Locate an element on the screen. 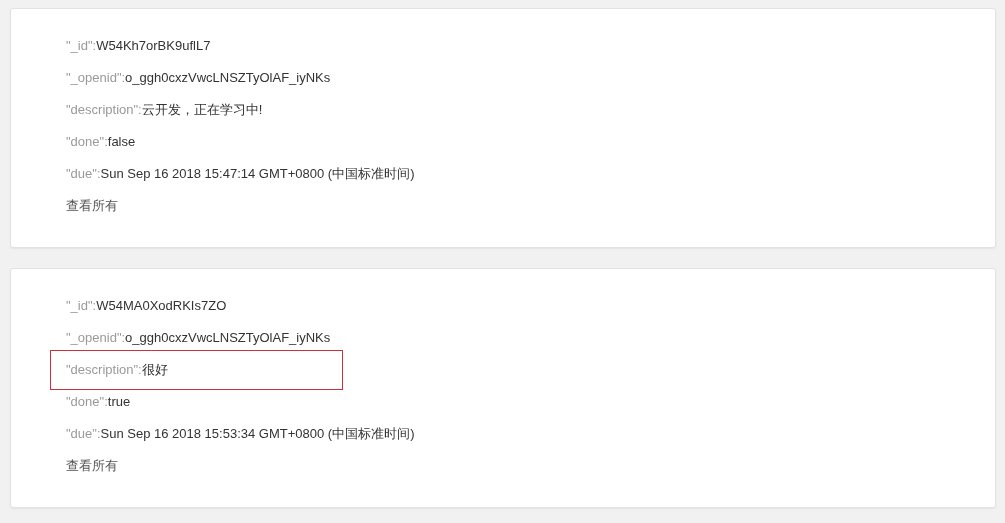 The width and height of the screenshot is (1005, 523). field-value: W54Kh7orBK9uflL7 is located at coordinates (153, 45).